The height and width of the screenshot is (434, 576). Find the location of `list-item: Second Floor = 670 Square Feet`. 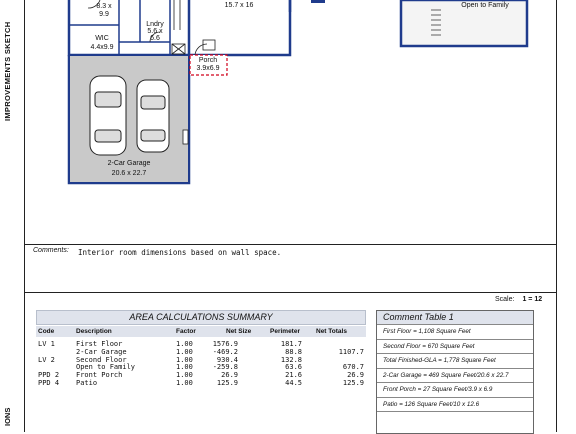

list-item: Second Floor = 670 Square Feet is located at coordinates (455, 347).